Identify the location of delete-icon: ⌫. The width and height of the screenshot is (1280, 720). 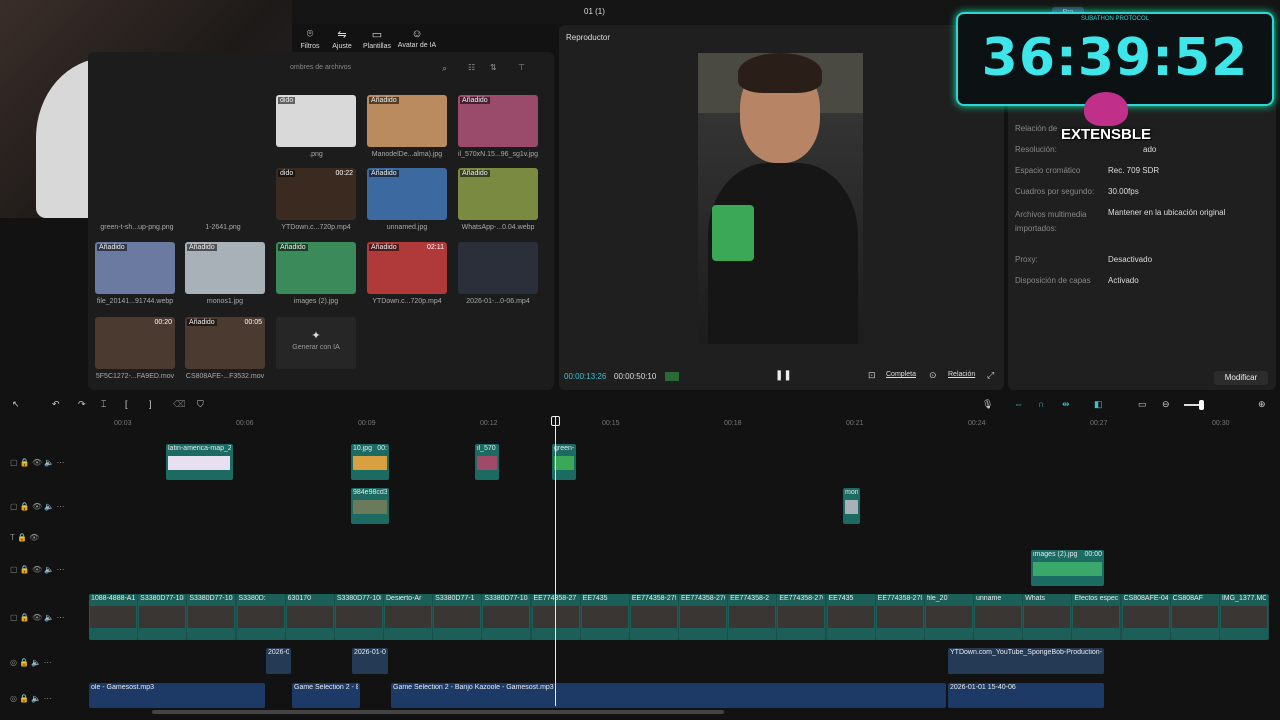
(179, 404).